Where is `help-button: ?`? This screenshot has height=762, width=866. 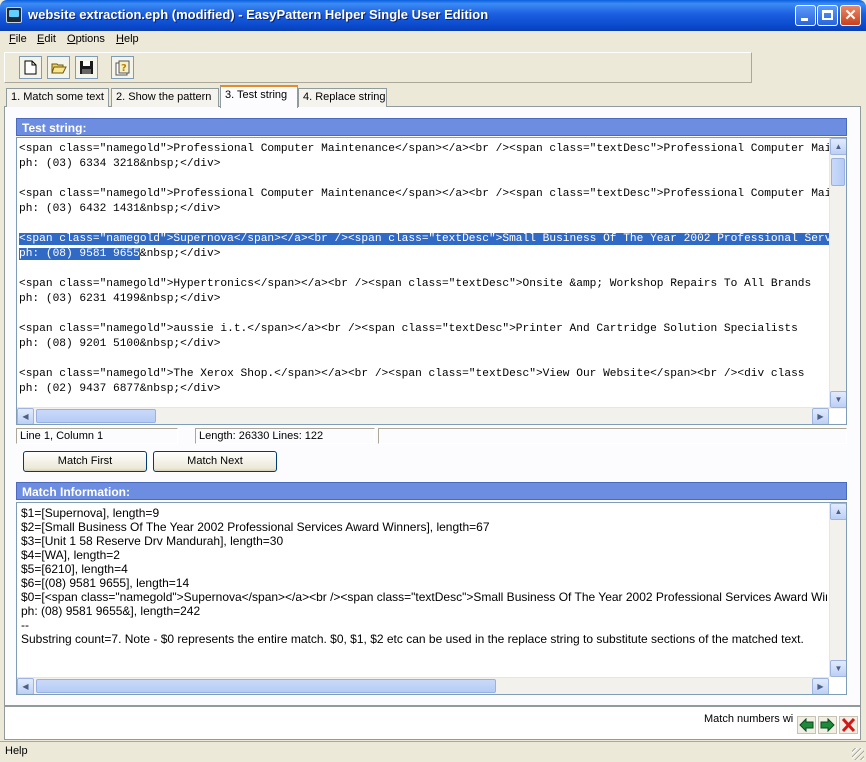 help-button: ? is located at coordinates (122, 67).